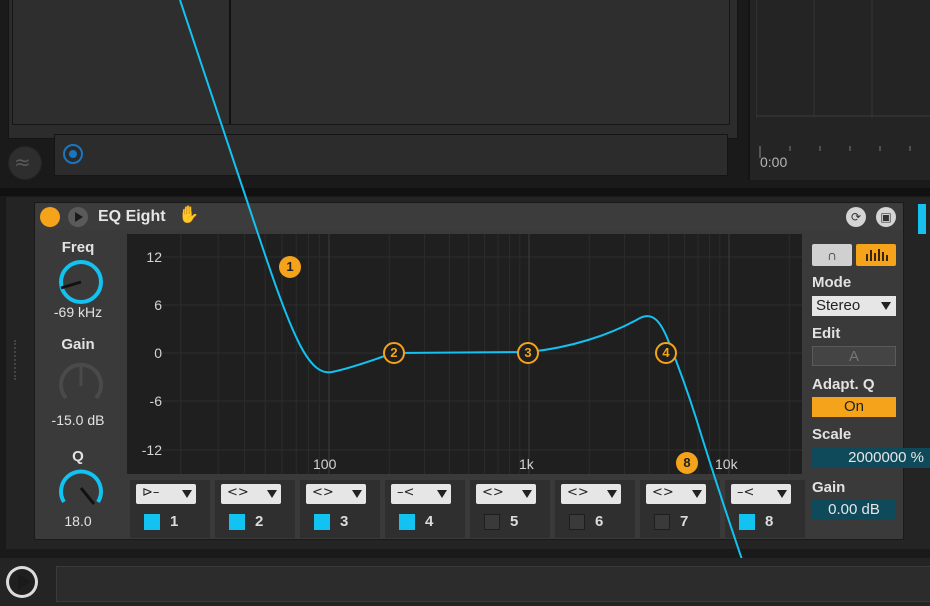  Describe the element at coordinates (832, 255) in the screenshot. I see `headphones-icon: ∩` at that location.